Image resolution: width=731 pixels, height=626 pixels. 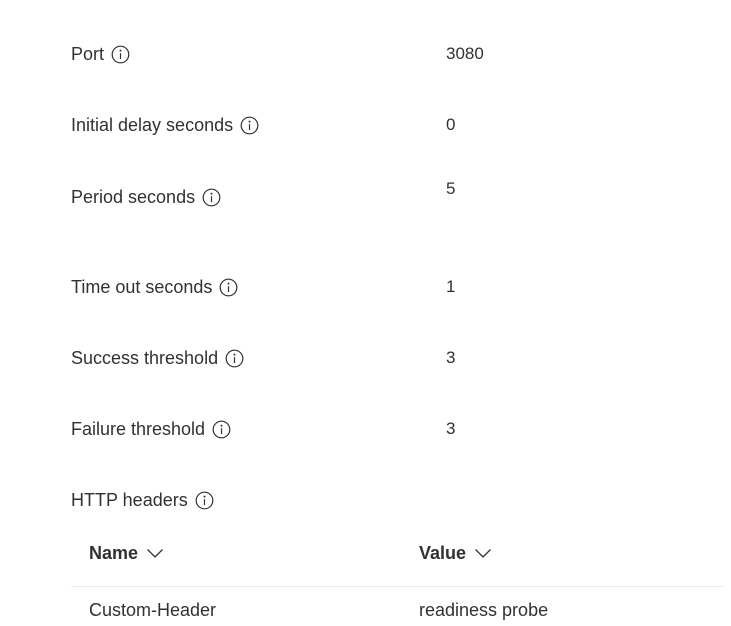 I want to click on port-label: Port, so click(x=100, y=54).